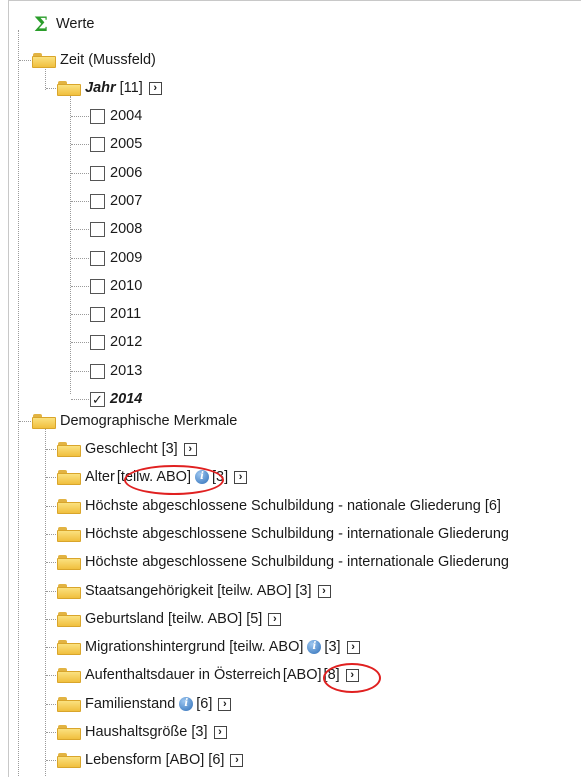 The height and width of the screenshot is (777, 581). I want to click on year-item: 2010, so click(116, 286).